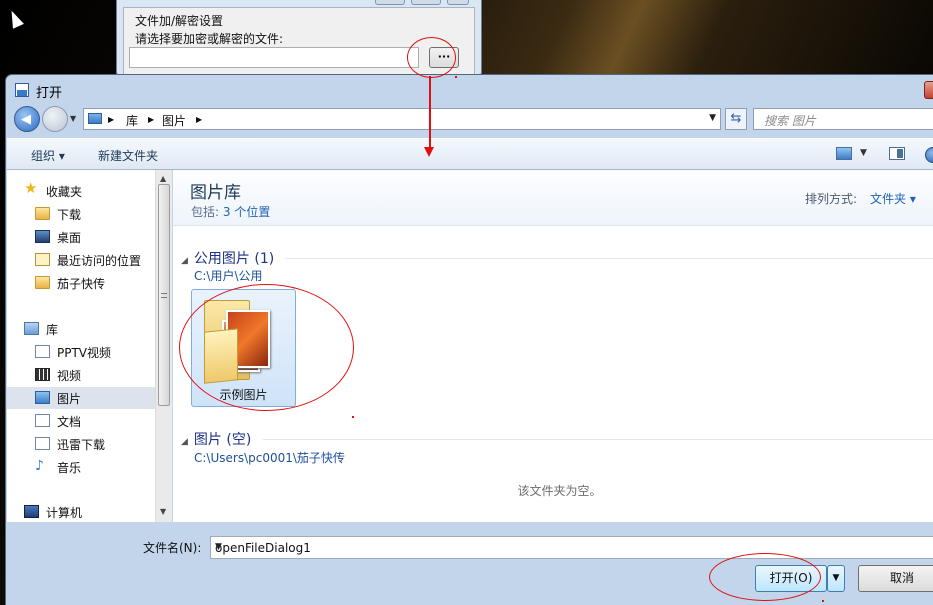 This screenshot has width=933, height=605. What do you see at coordinates (22, 90) in the screenshot?
I see `dialog-app-icon` at bounding box center [22, 90].